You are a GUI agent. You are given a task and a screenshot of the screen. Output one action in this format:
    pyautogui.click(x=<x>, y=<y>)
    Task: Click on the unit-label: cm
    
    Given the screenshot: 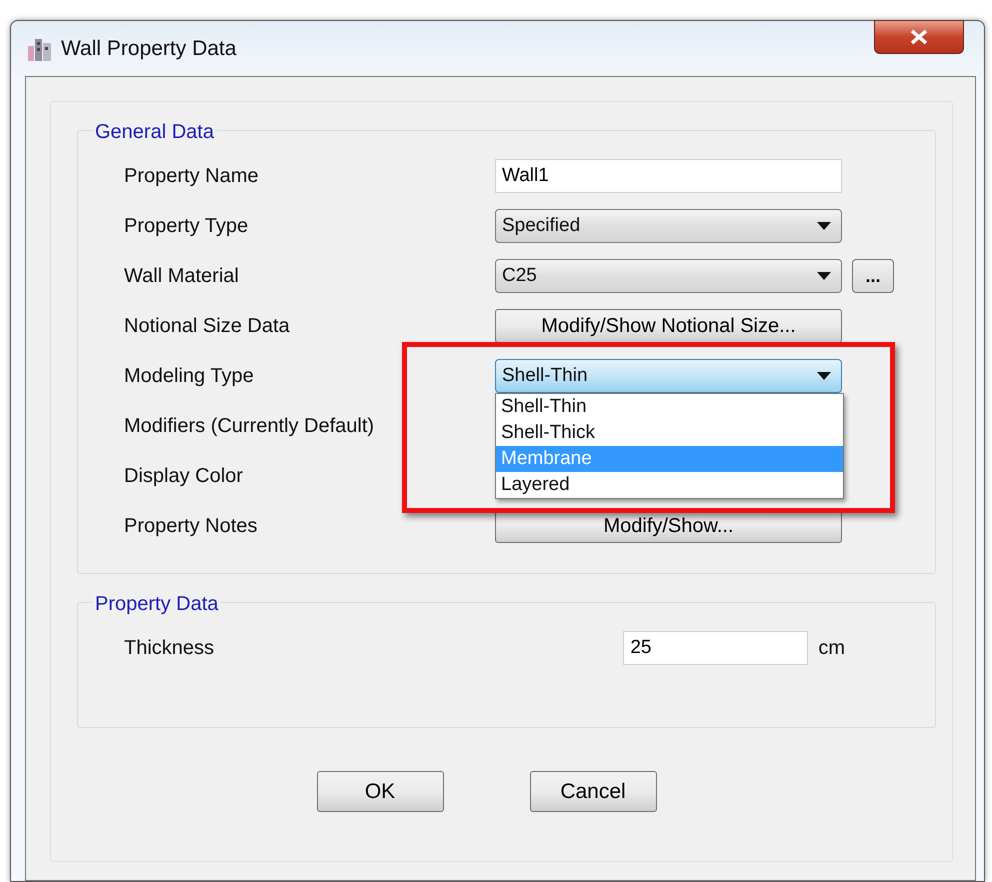 What is the action you would take?
    pyautogui.click(x=831, y=648)
    